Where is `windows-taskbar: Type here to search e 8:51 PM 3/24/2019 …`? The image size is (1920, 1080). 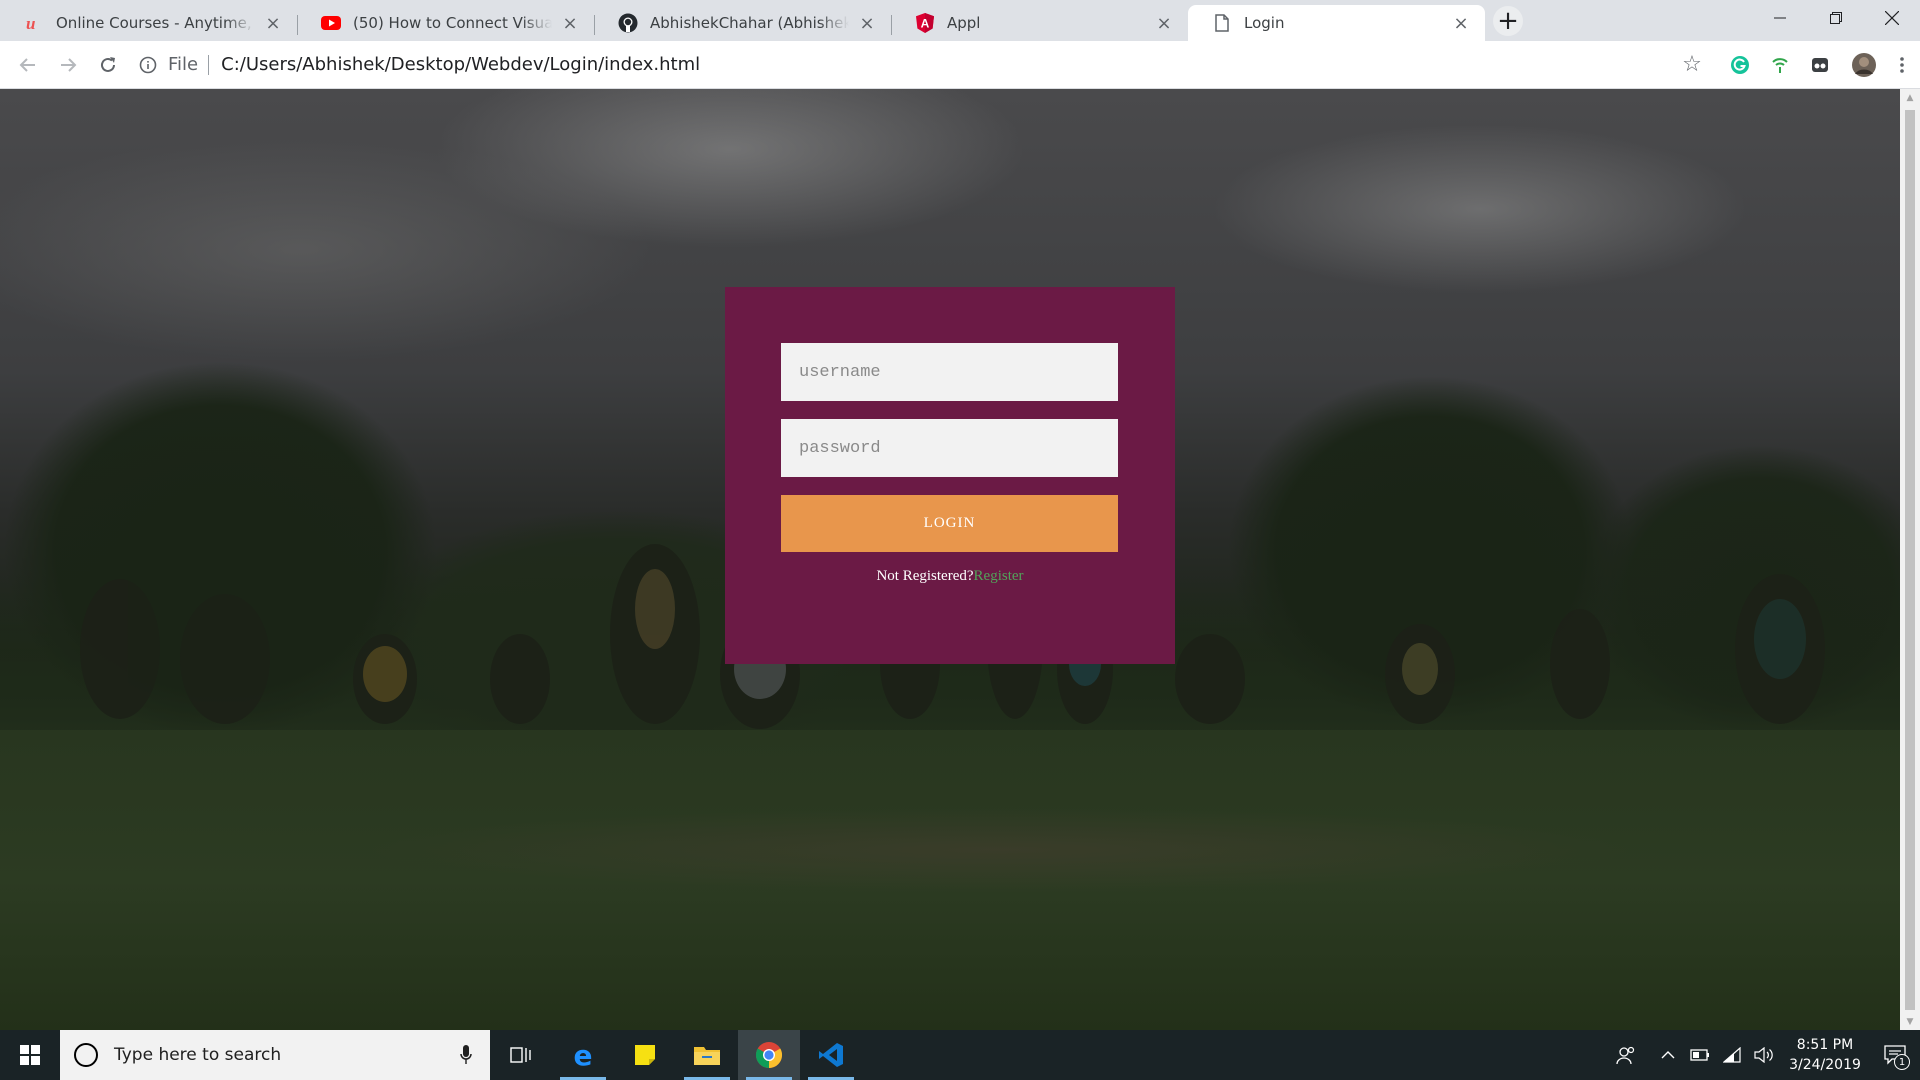
windows-taskbar: Type here to search e 8:51 PM 3/24/2019 … is located at coordinates (960, 1055).